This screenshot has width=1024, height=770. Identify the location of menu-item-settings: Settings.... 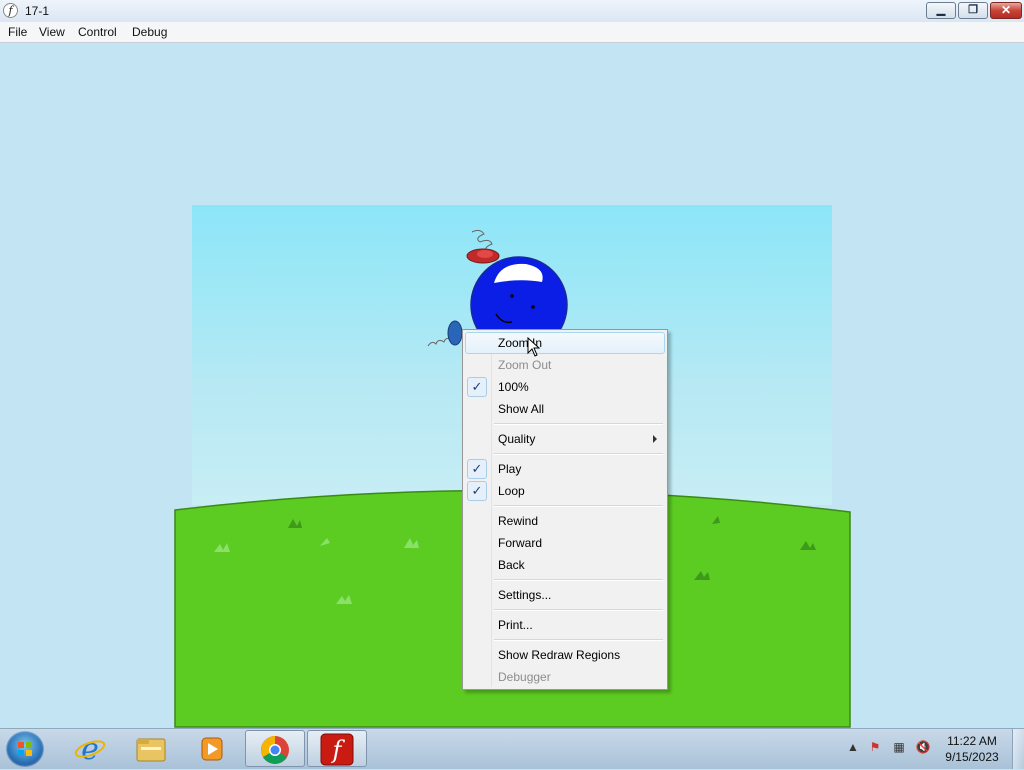
(565, 595).